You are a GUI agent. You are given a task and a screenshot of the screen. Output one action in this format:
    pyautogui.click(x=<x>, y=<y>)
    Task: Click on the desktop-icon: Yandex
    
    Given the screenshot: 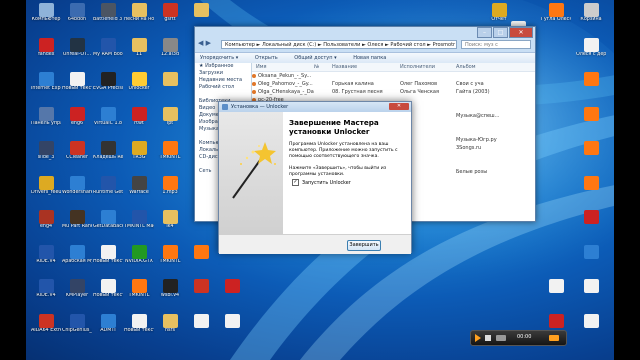 What is the action you would take?
    pyautogui.click(x=46, y=53)
    